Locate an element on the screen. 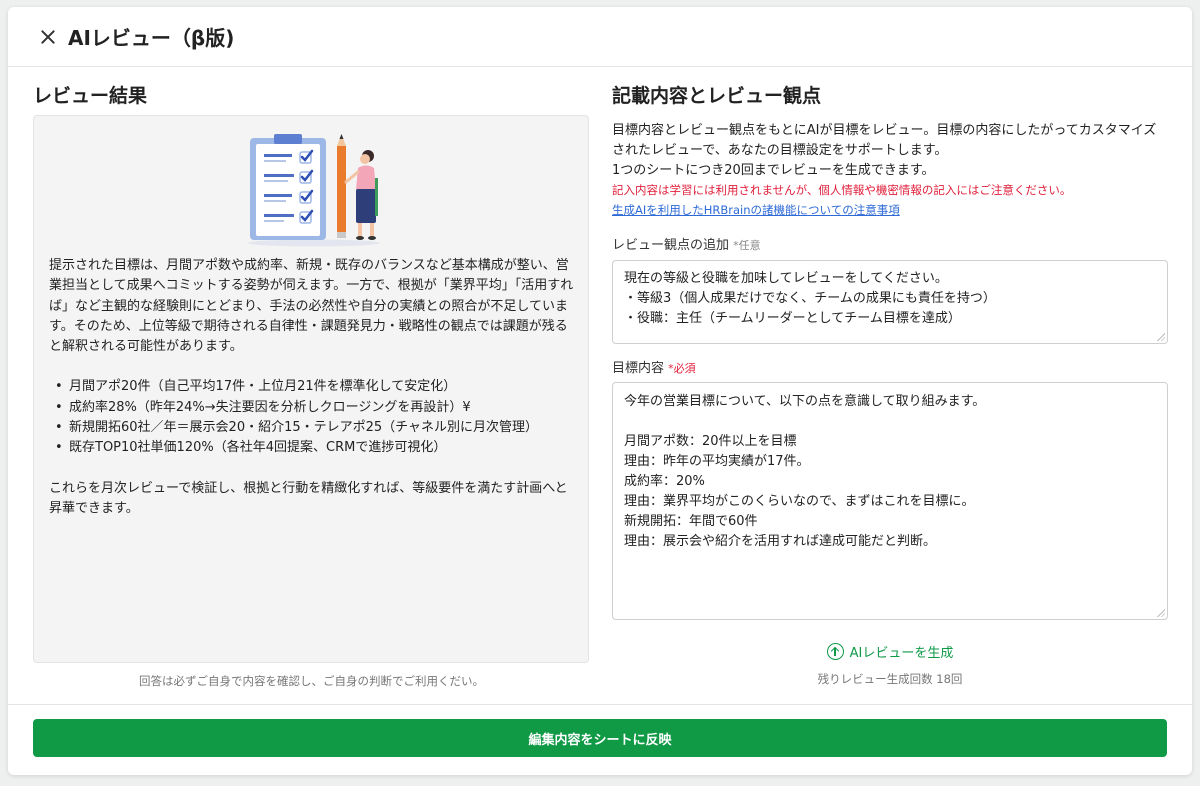 This screenshot has width=1200, height=786. review-field-label: レビュー観点の追加 *任意 is located at coordinates (890, 246).